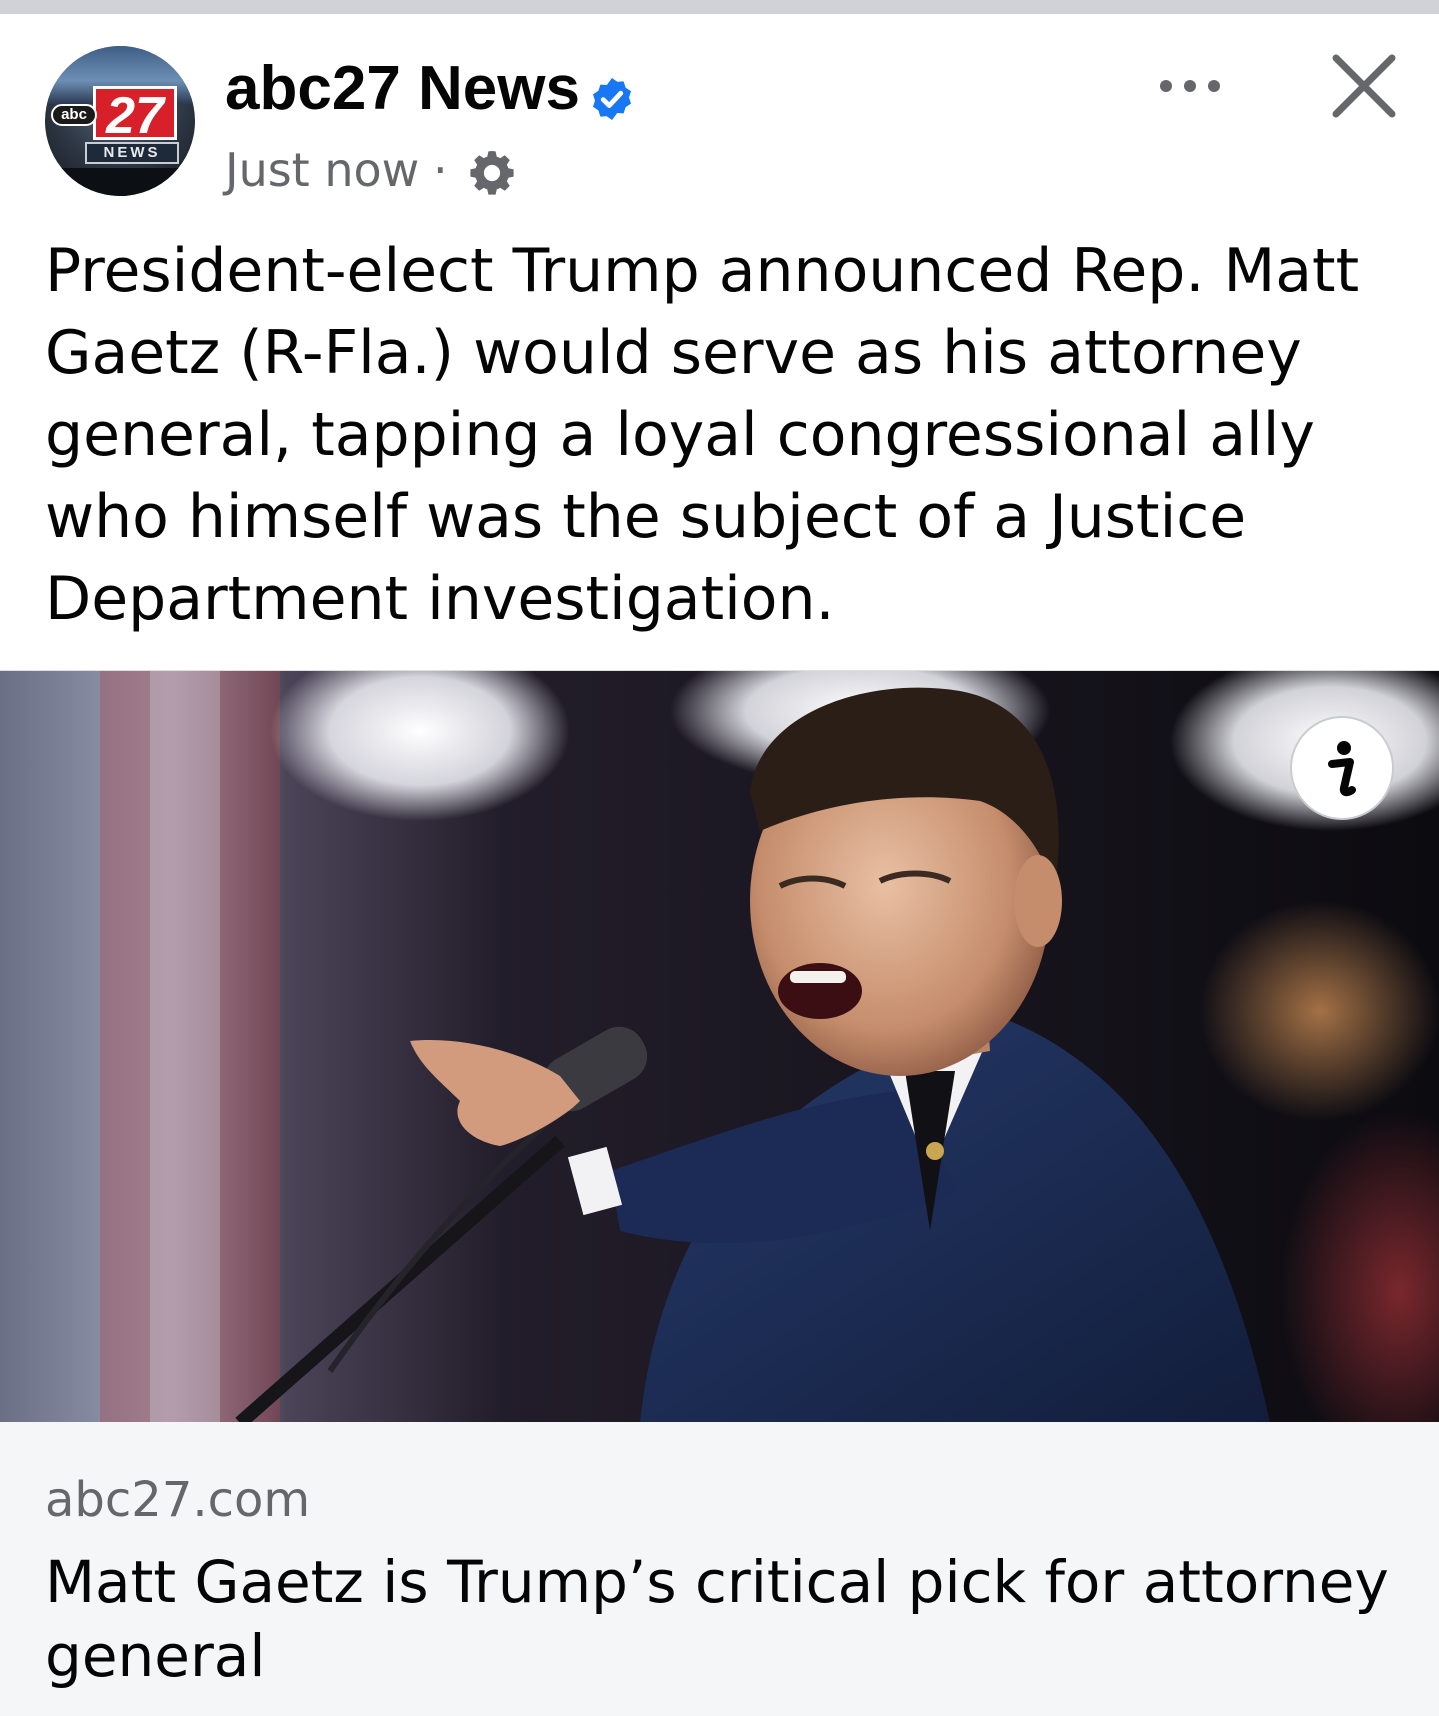  What do you see at coordinates (612, 99) in the screenshot?
I see `verified-badge-icon` at bounding box center [612, 99].